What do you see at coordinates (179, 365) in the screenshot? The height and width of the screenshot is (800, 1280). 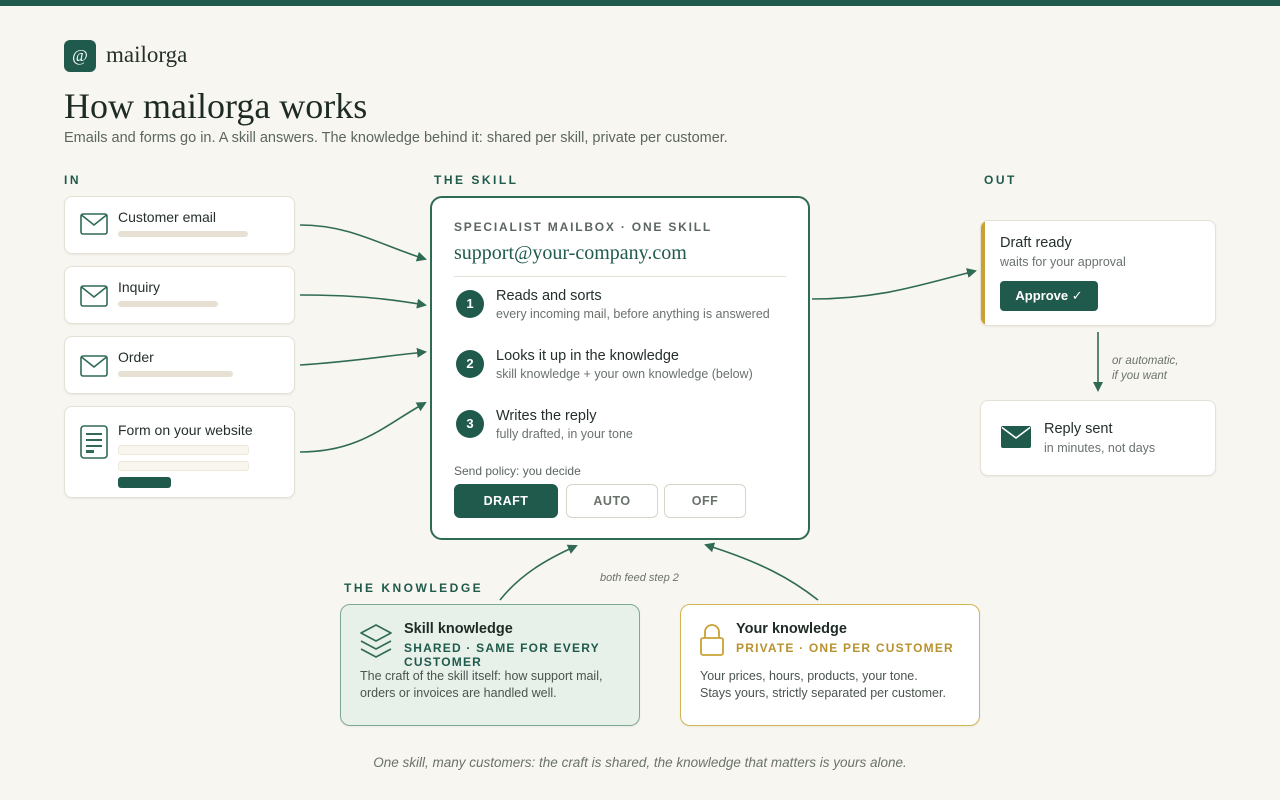 I see `input-card-order: Order` at bounding box center [179, 365].